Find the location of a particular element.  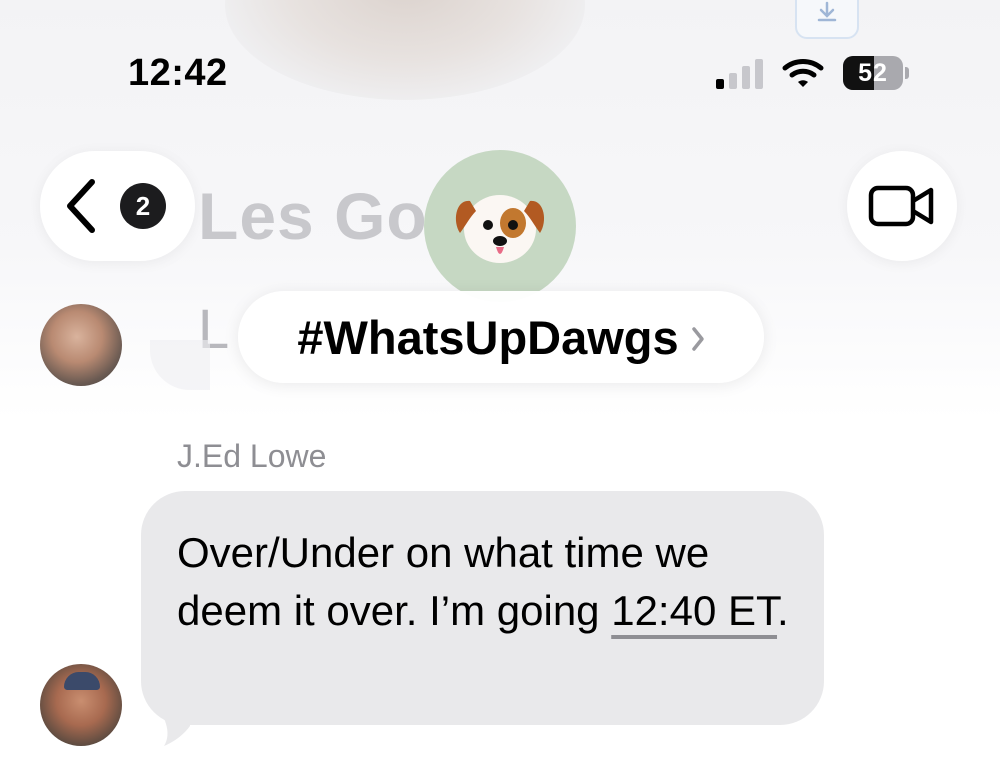

dog-face-icon is located at coordinates (500, 229).